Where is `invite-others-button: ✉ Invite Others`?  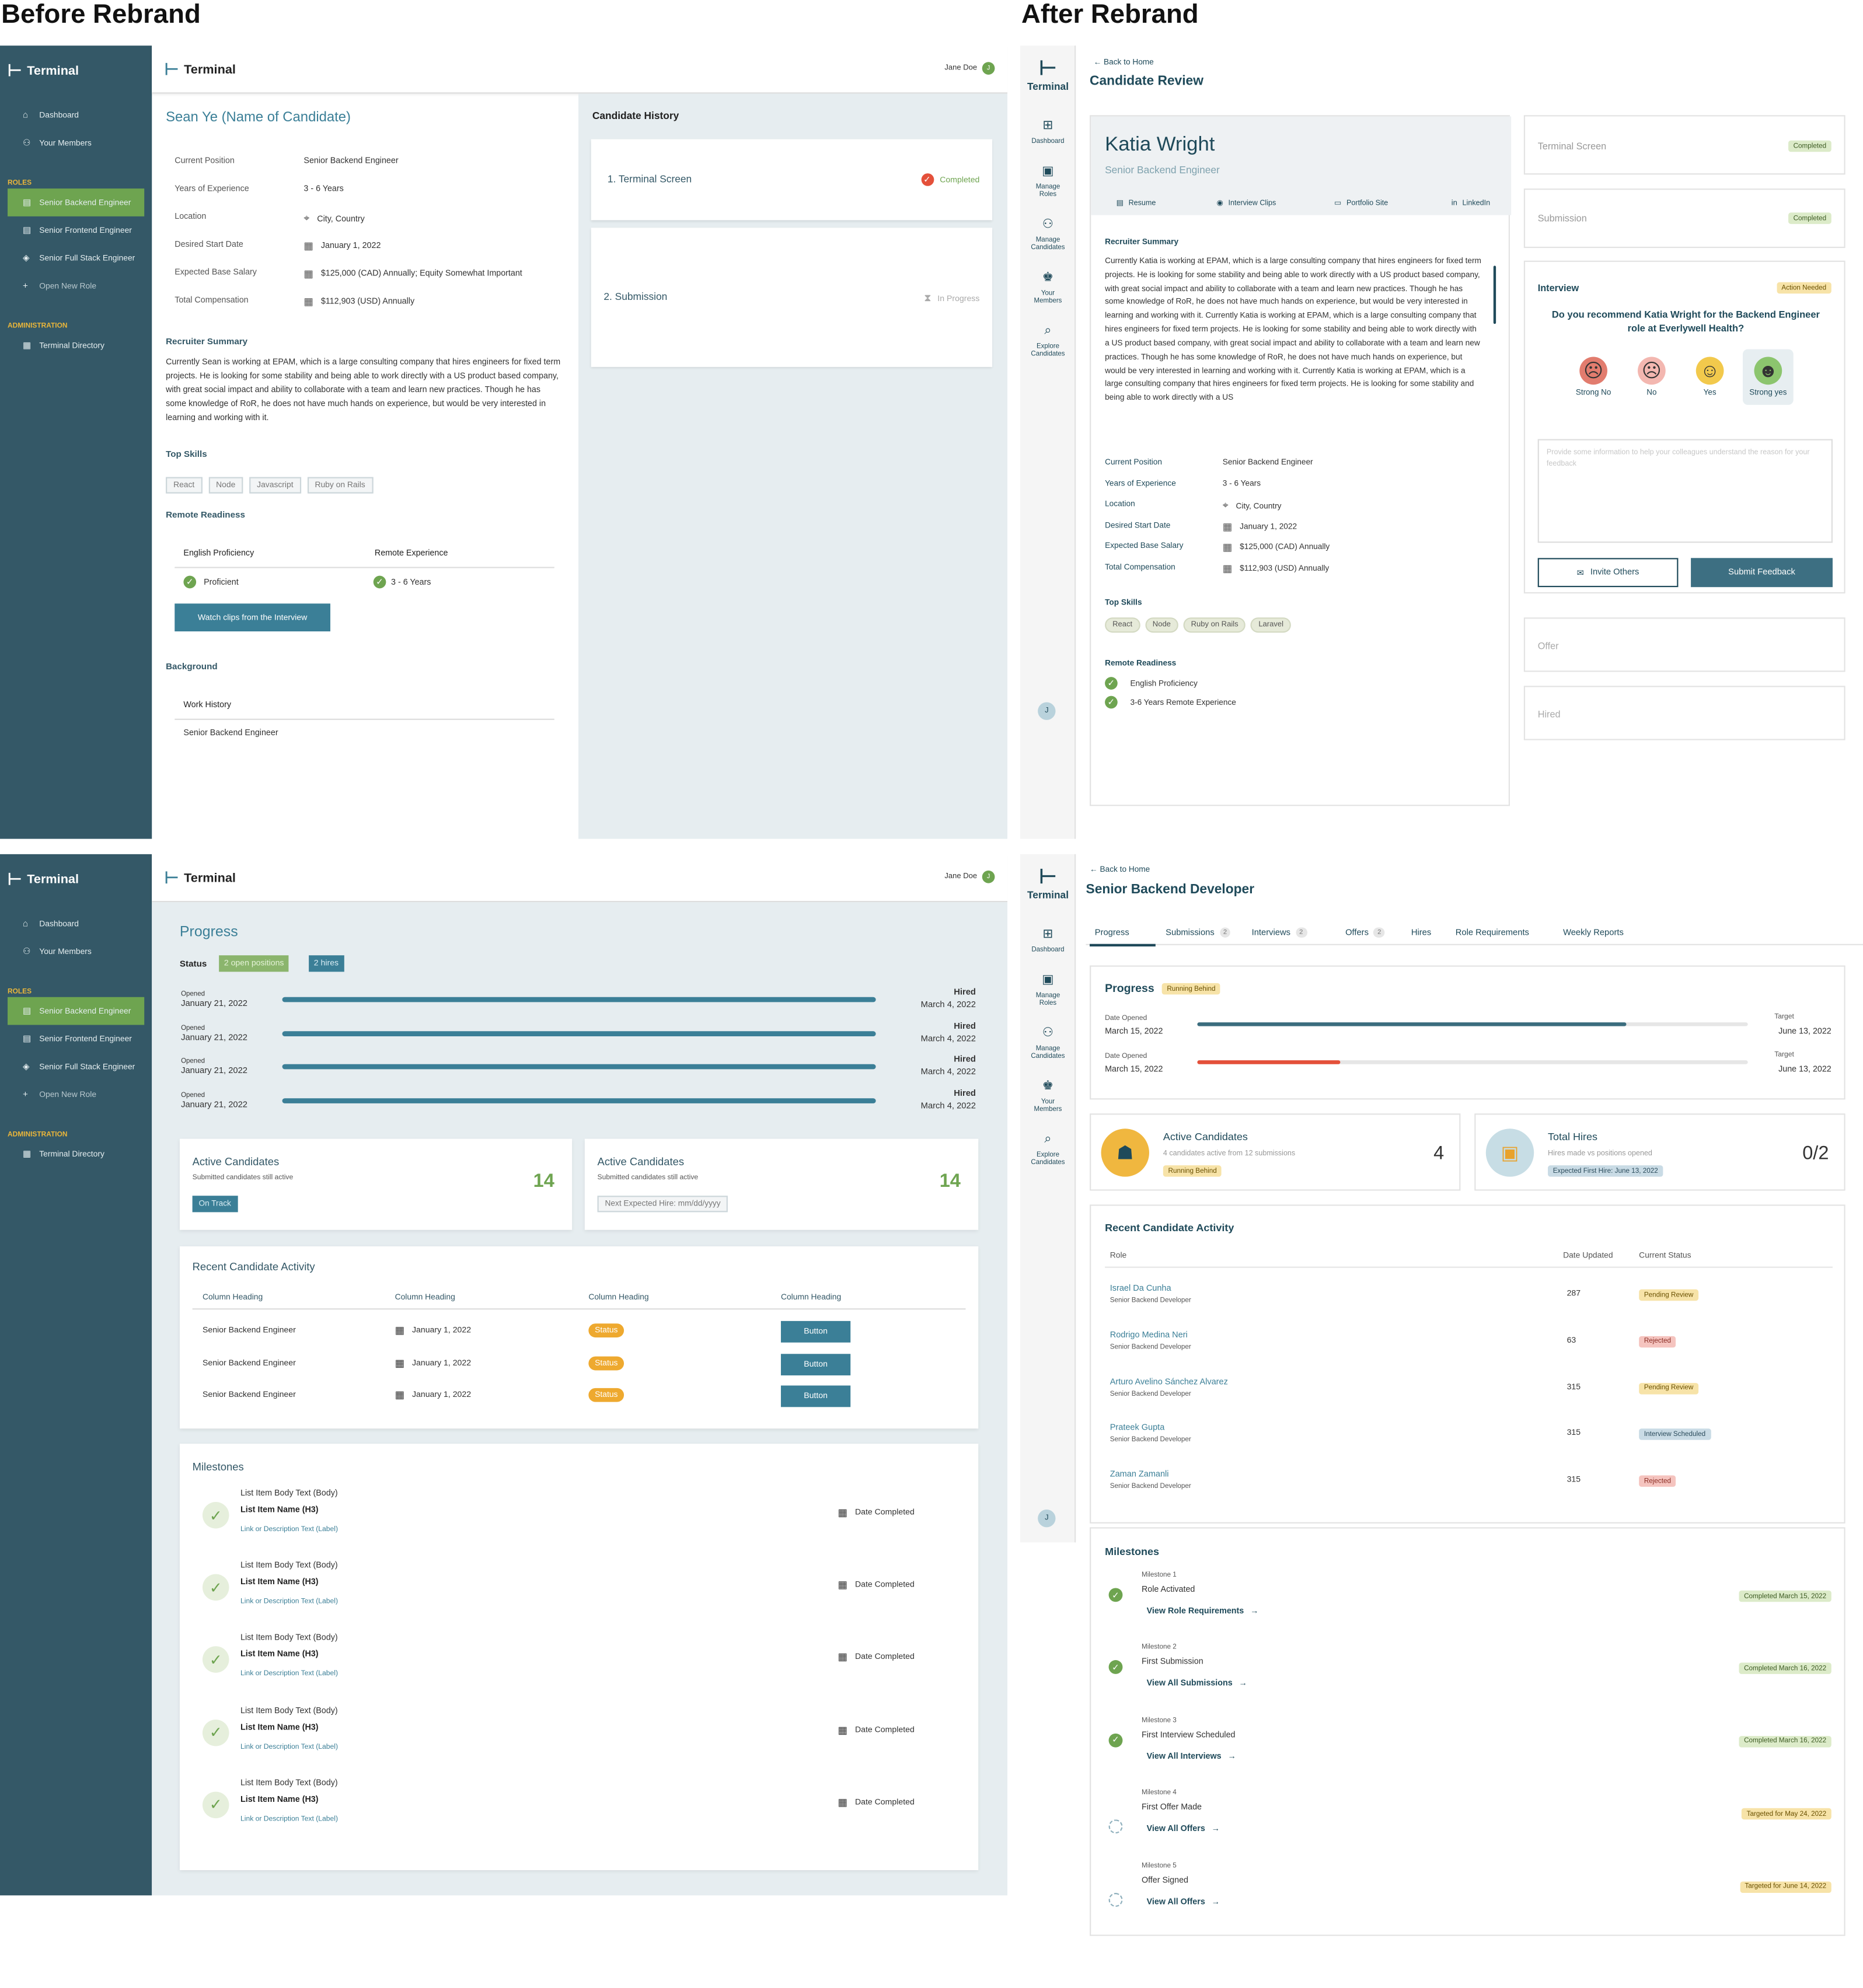
invite-others-button: ✉ Invite Others is located at coordinates (1608, 573).